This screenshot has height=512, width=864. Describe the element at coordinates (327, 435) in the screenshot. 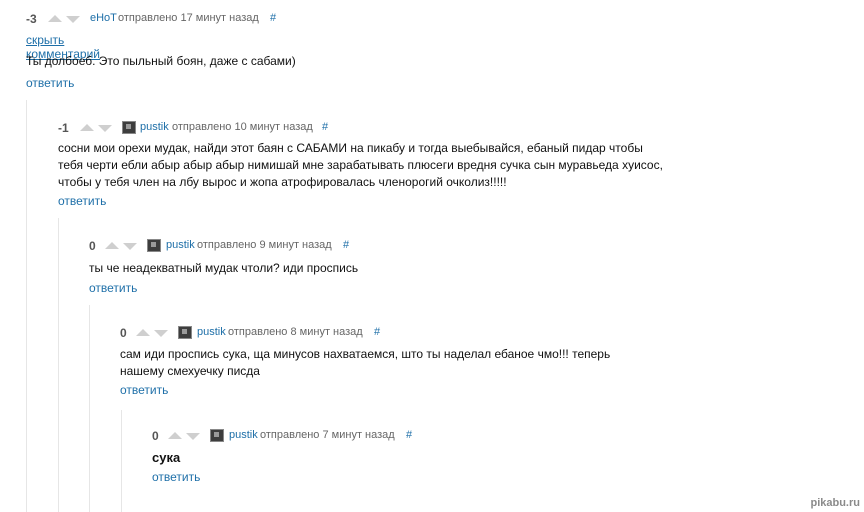

I see `comment-timestamp: отправлено 7 минут назад` at that location.